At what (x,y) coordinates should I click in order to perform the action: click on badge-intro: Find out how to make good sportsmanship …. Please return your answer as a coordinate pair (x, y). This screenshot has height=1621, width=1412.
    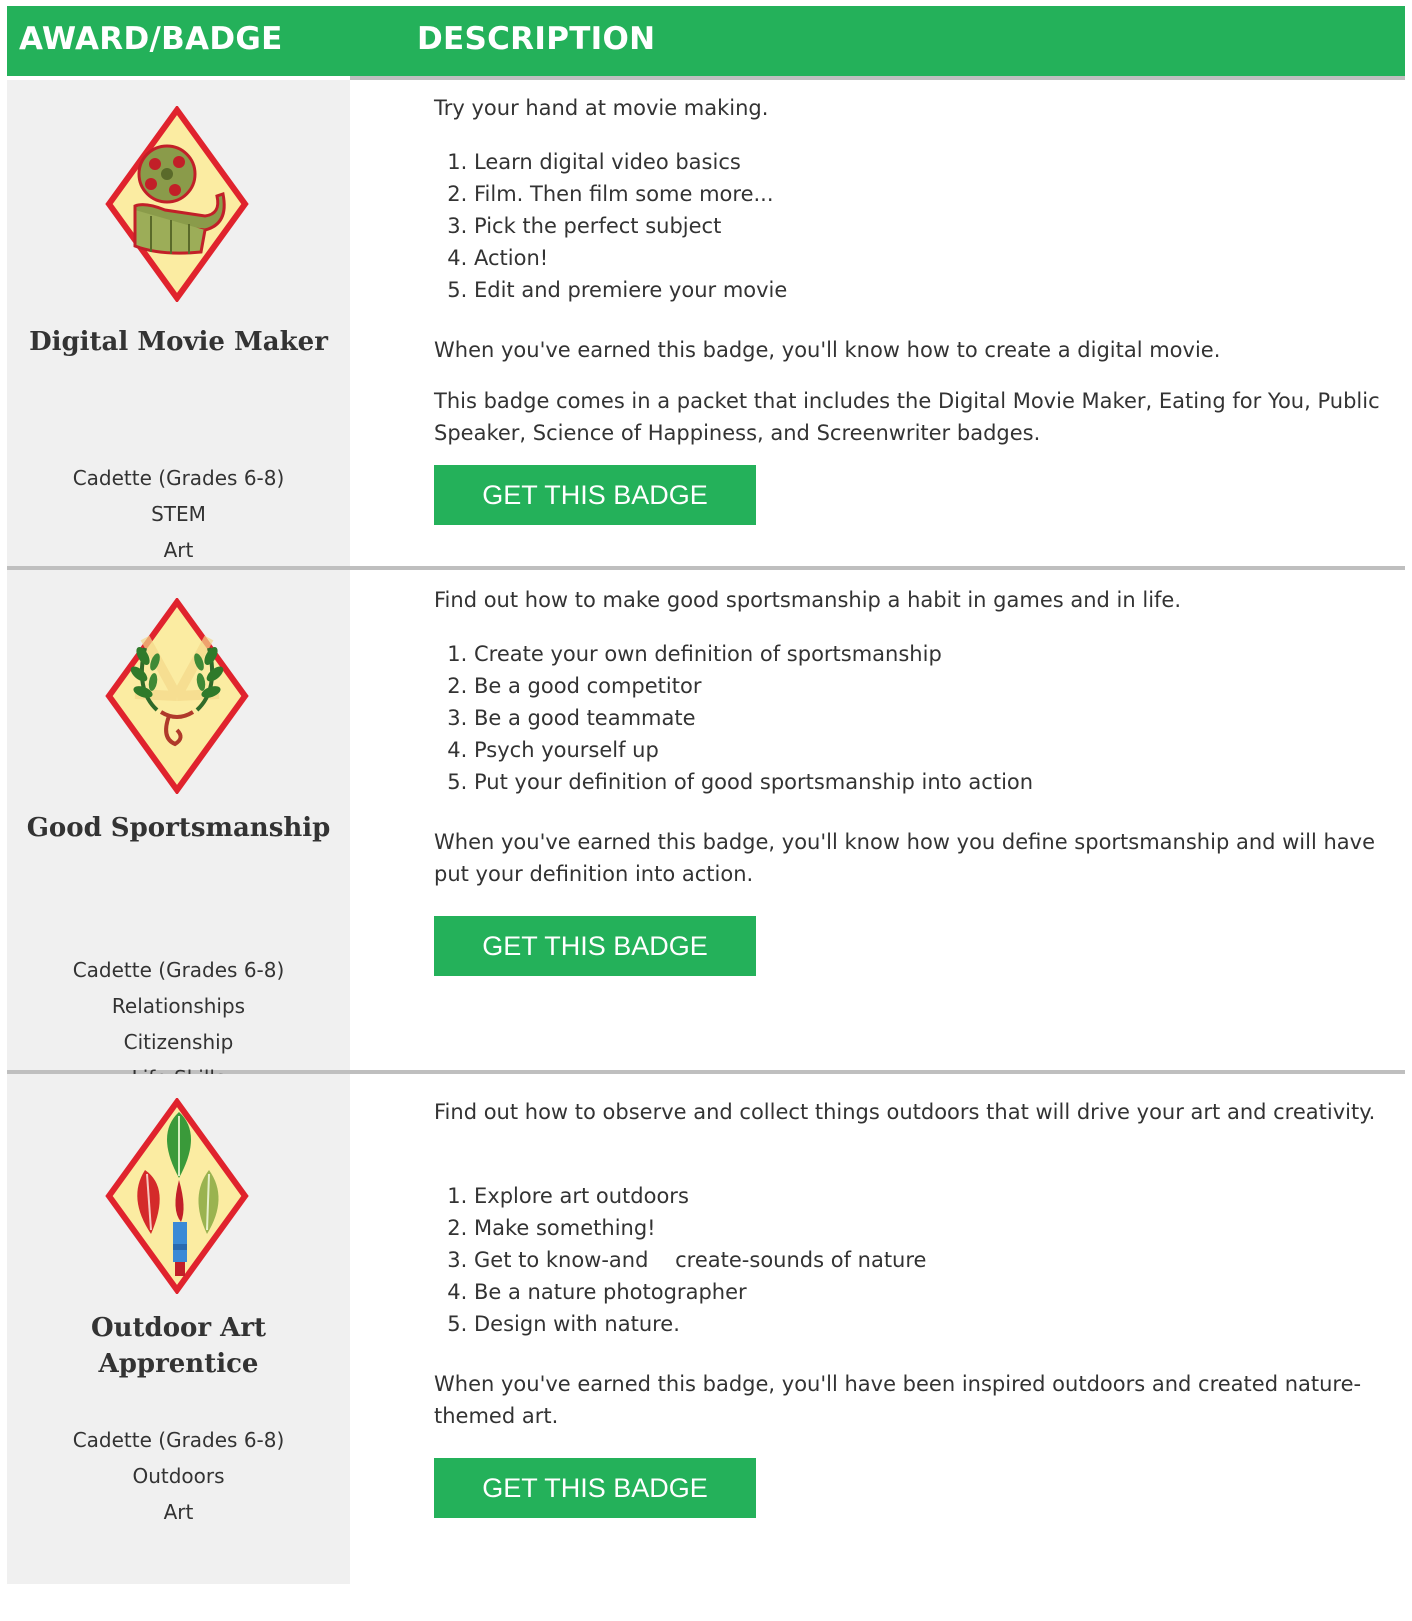
    Looking at the image, I should click on (808, 600).